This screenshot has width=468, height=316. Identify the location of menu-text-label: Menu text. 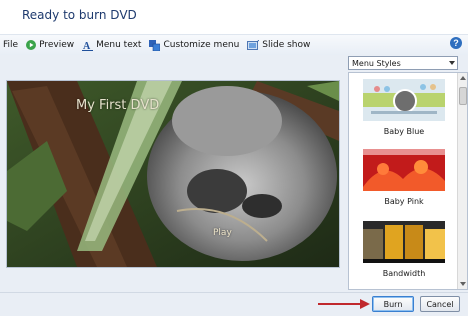
(119, 45).